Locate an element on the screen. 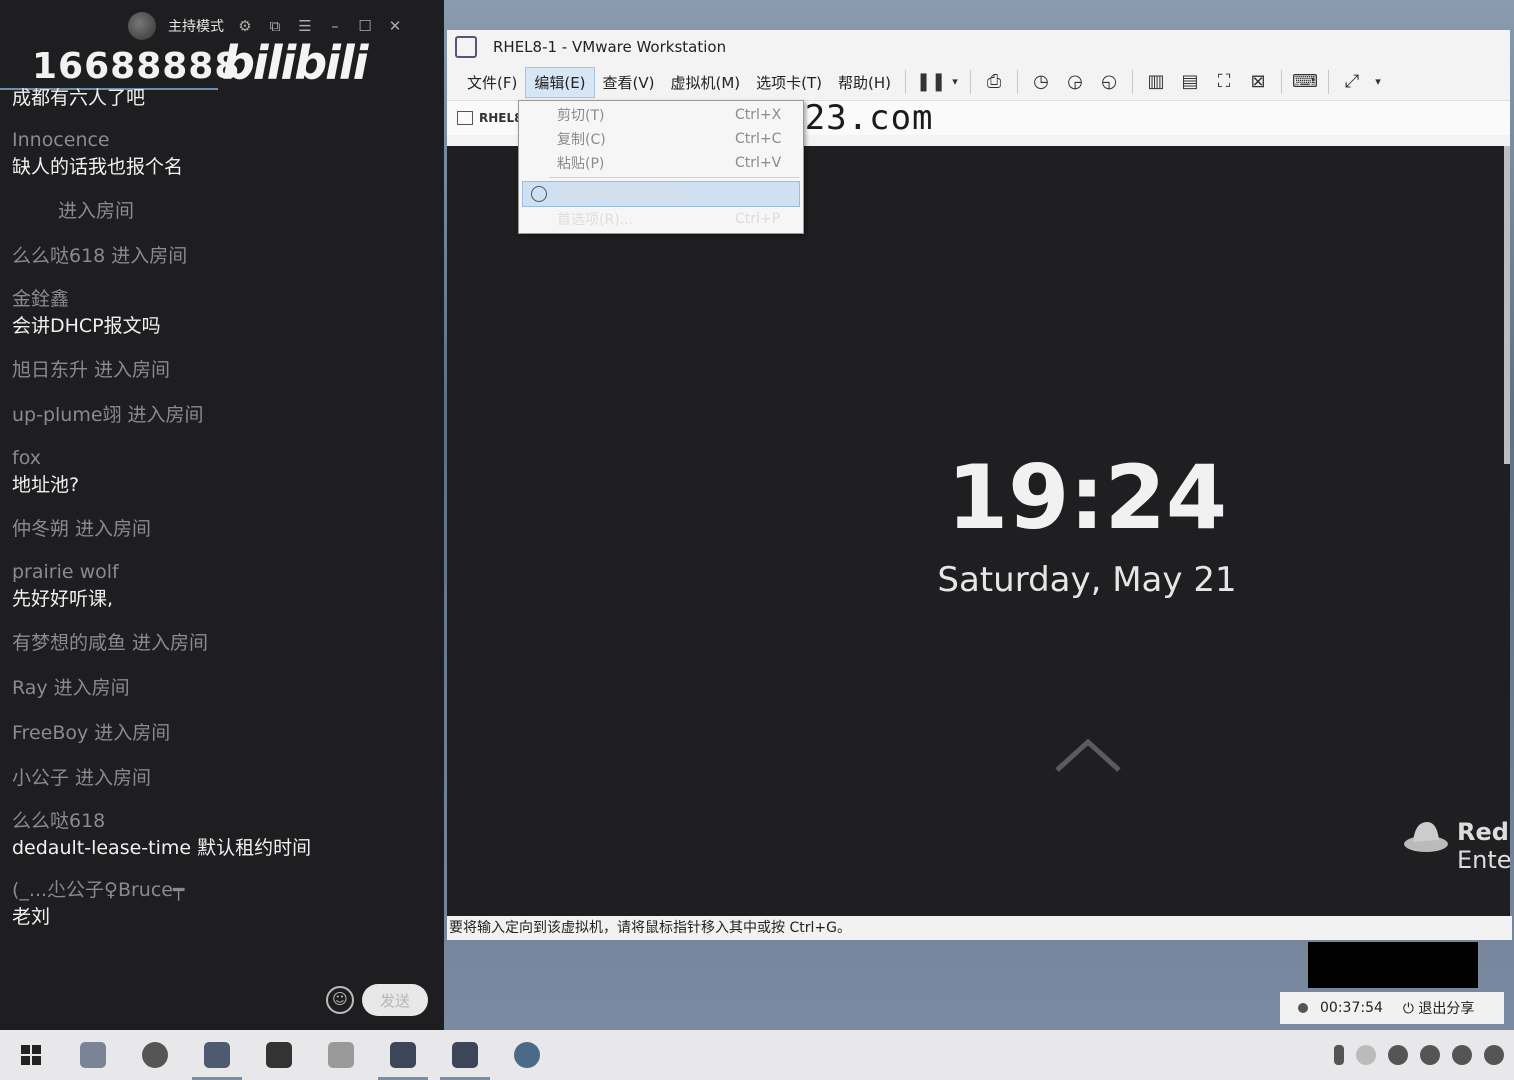  chat-message-text: 缺人的话我也报个名 is located at coordinates (98, 167).